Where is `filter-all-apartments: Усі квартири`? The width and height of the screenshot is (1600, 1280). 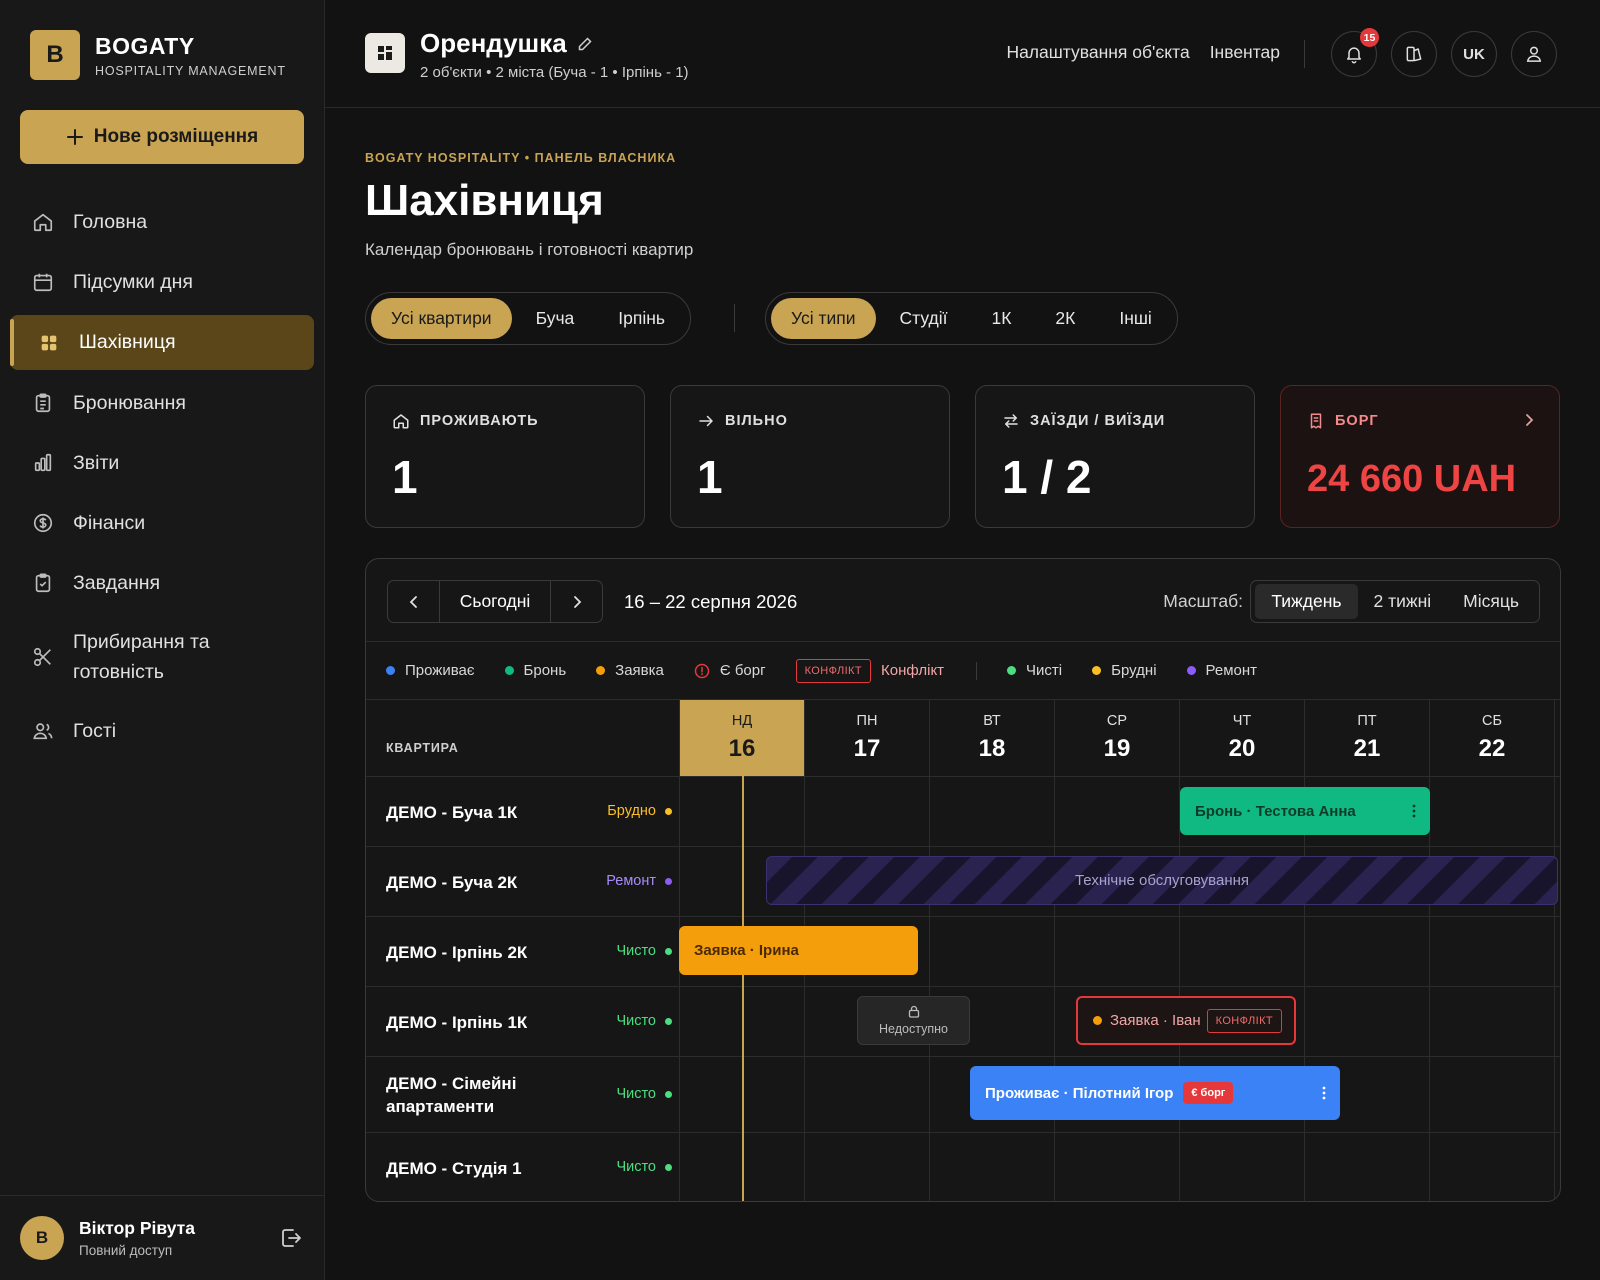 filter-all-apartments: Усі квартири is located at coordinates (441, 318).